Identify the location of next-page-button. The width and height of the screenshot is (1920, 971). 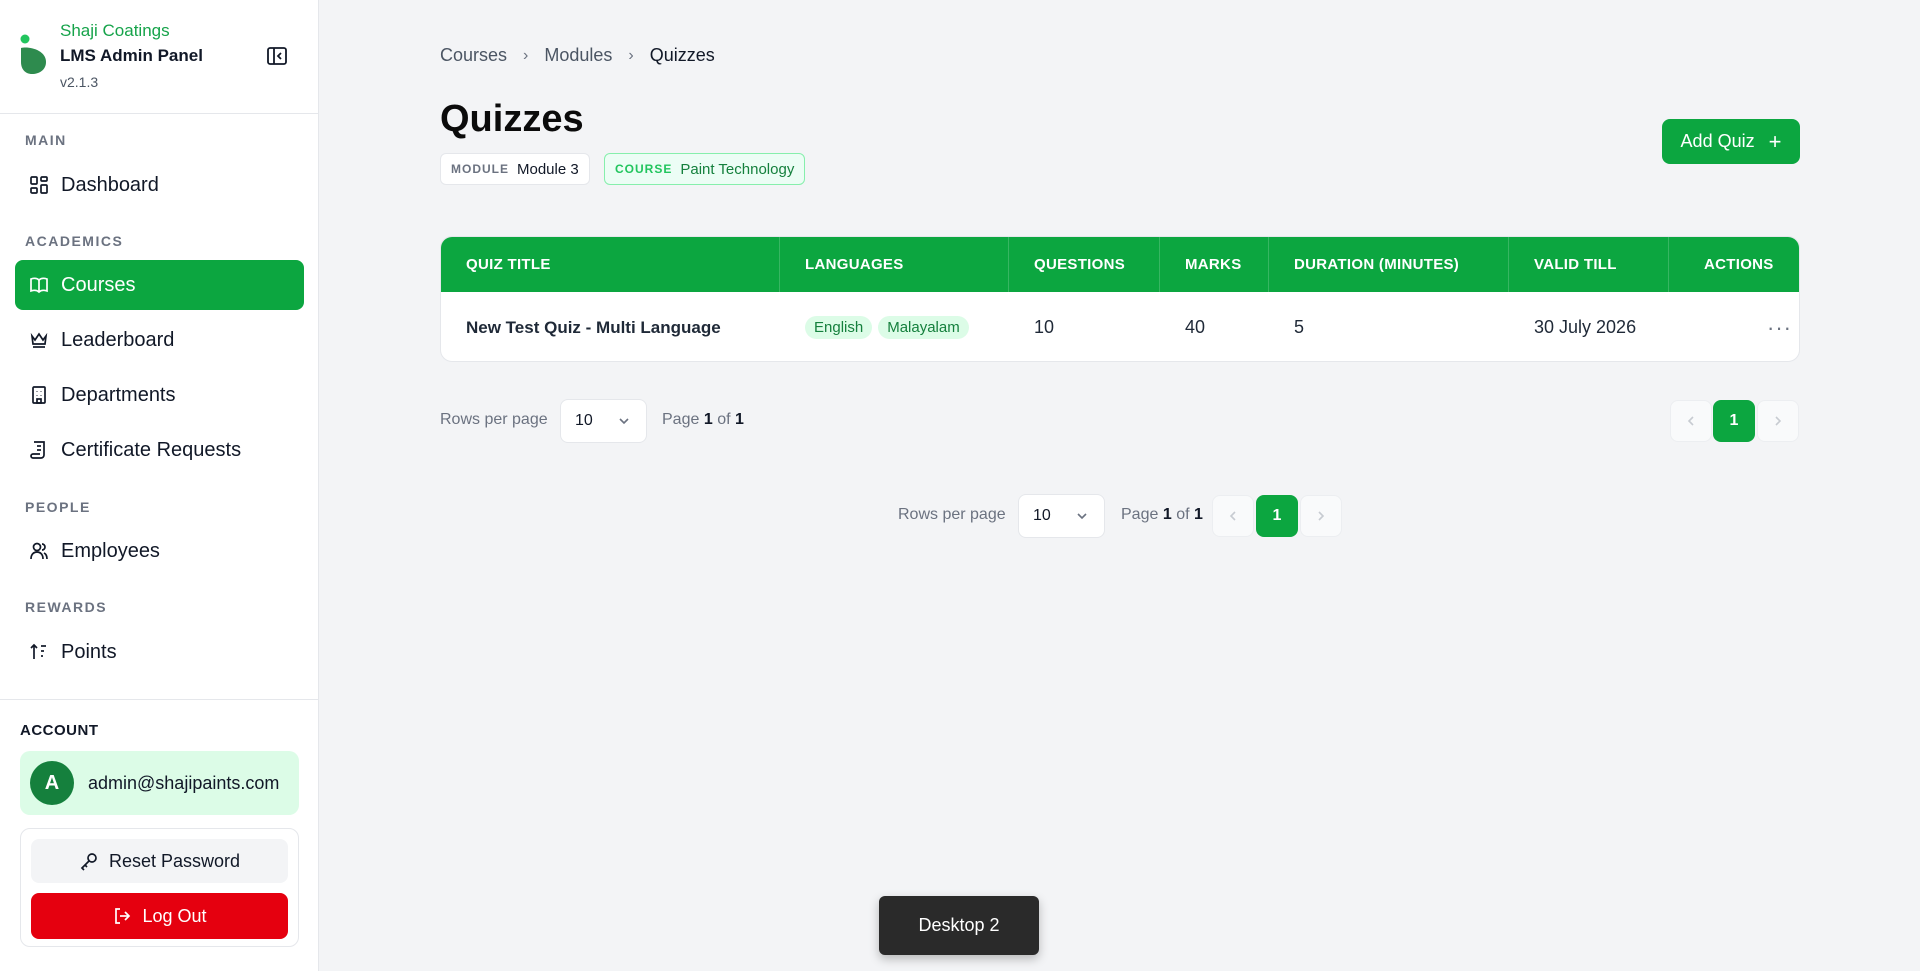
(1778, 421).